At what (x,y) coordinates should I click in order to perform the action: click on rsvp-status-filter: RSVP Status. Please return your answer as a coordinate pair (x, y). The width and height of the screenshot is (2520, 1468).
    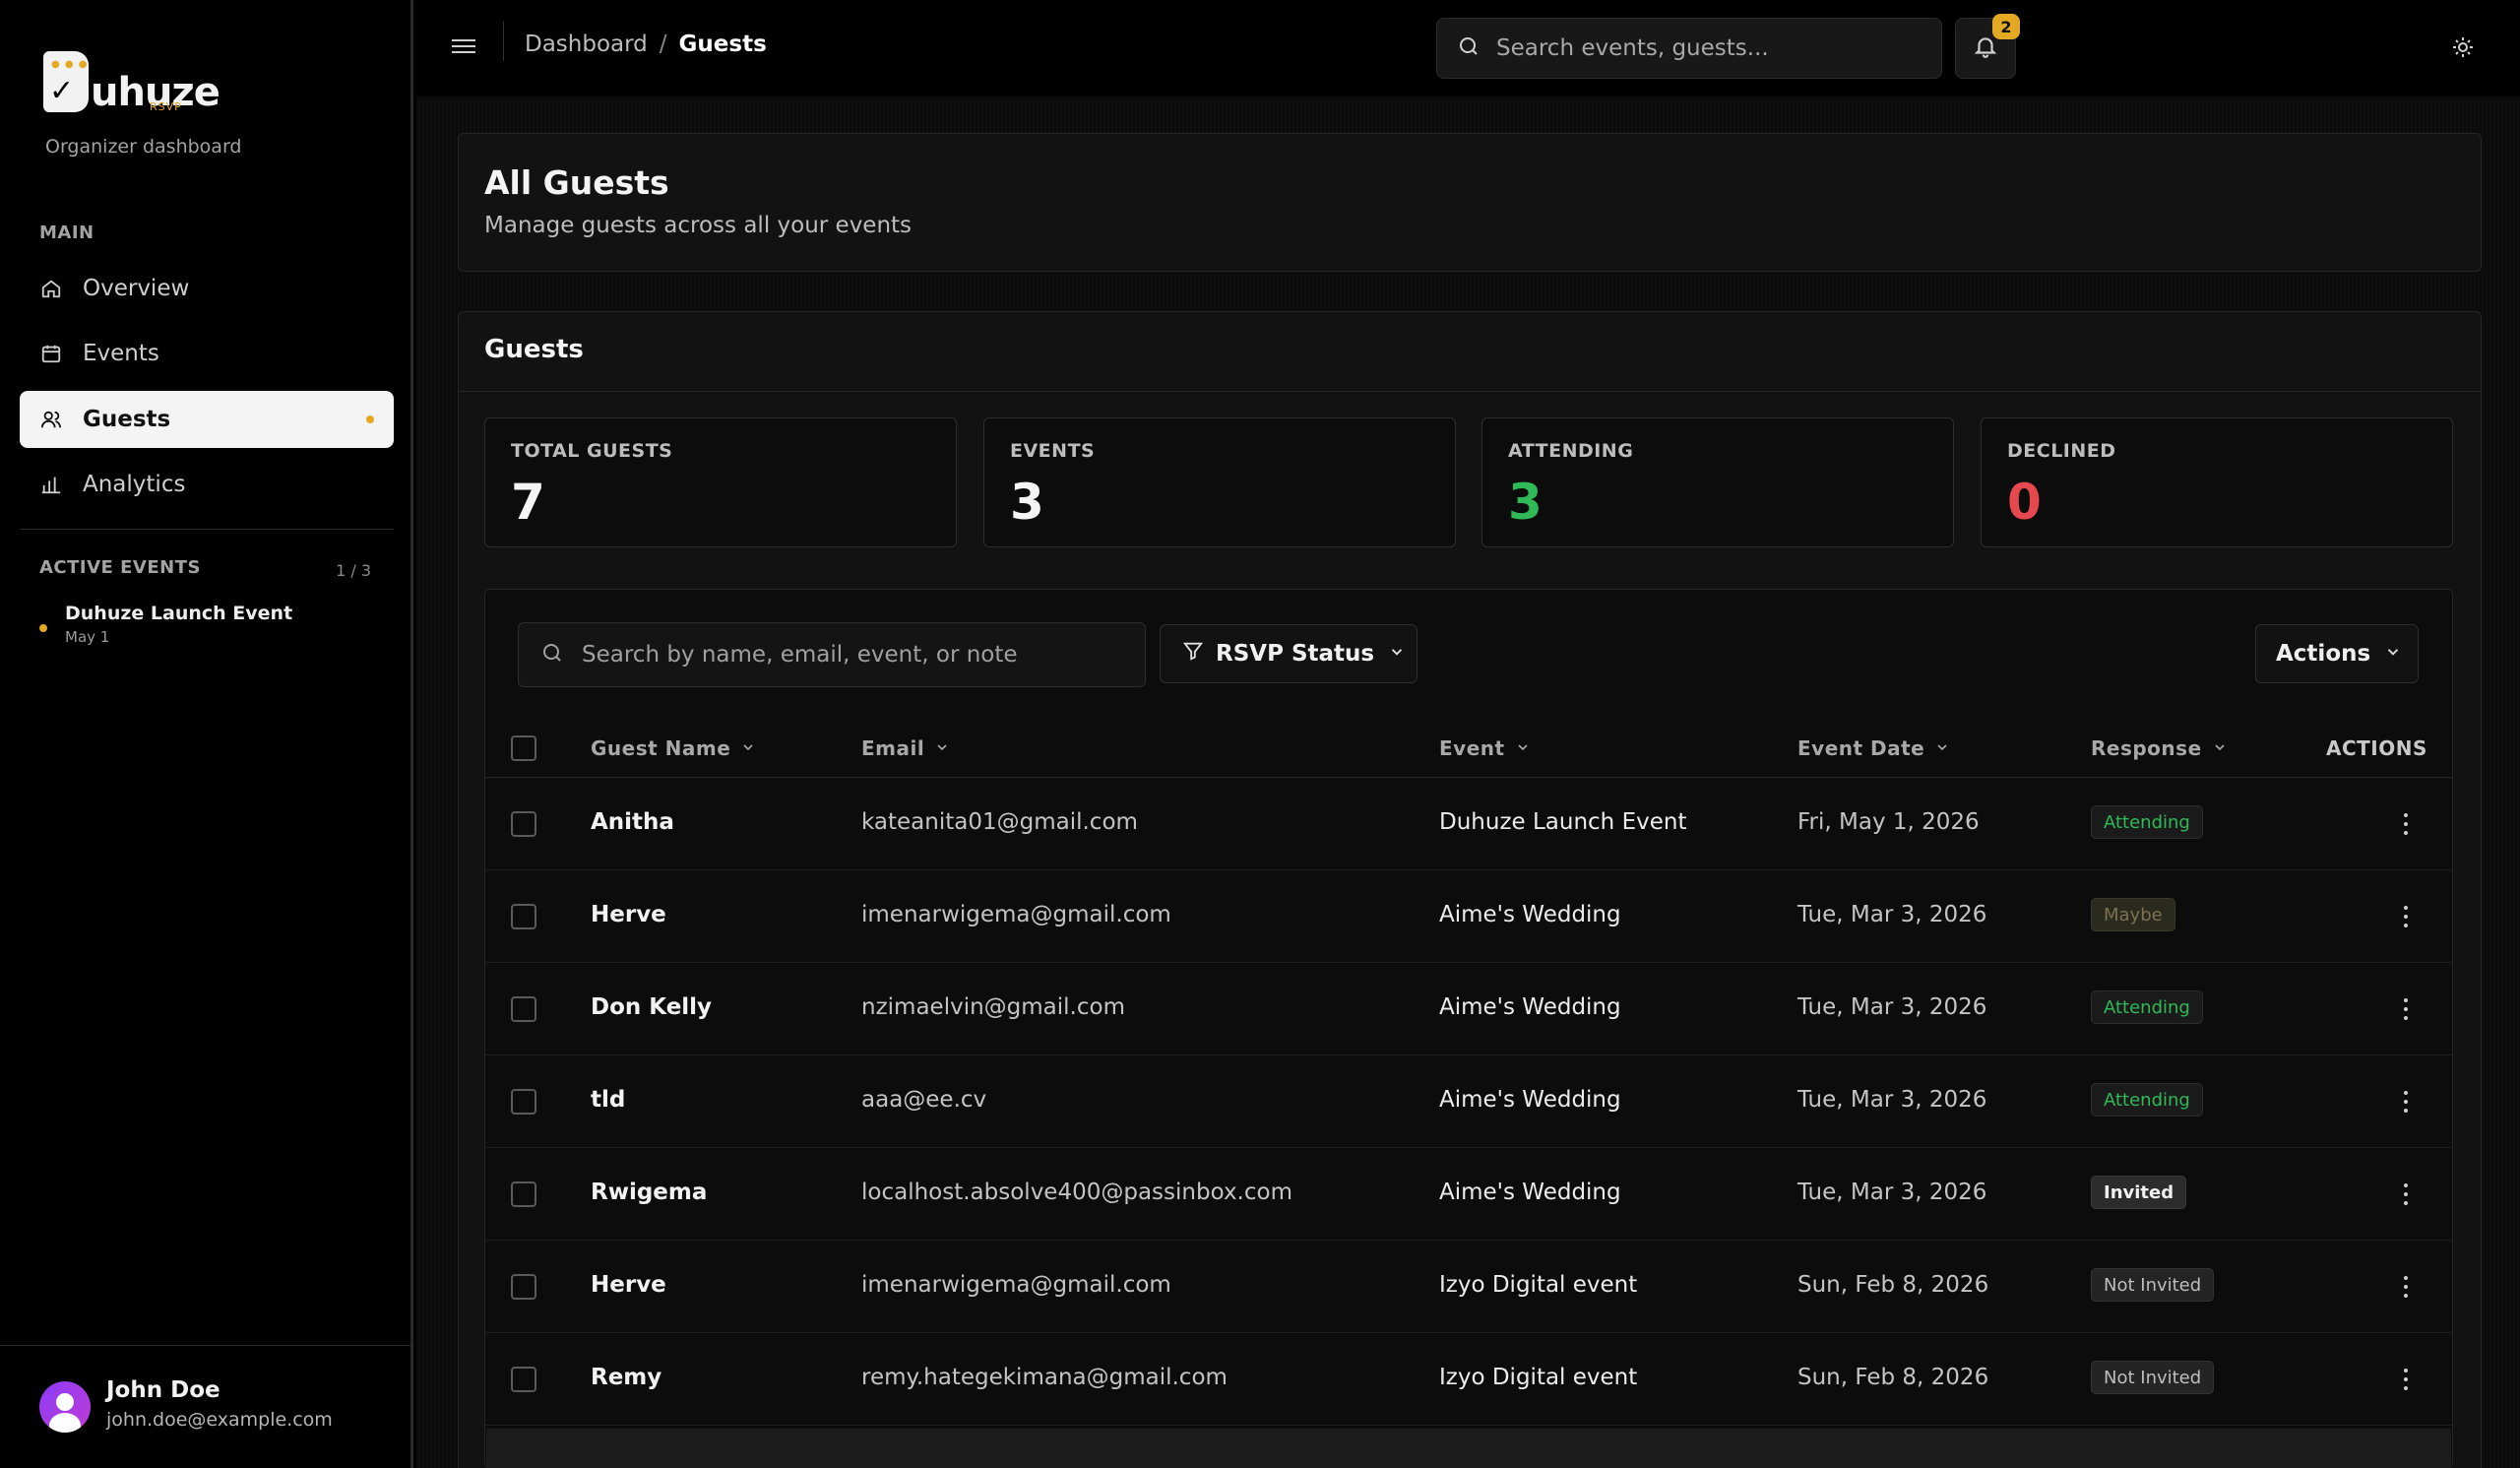
    Looking at the image, I should click on (1289, 653).